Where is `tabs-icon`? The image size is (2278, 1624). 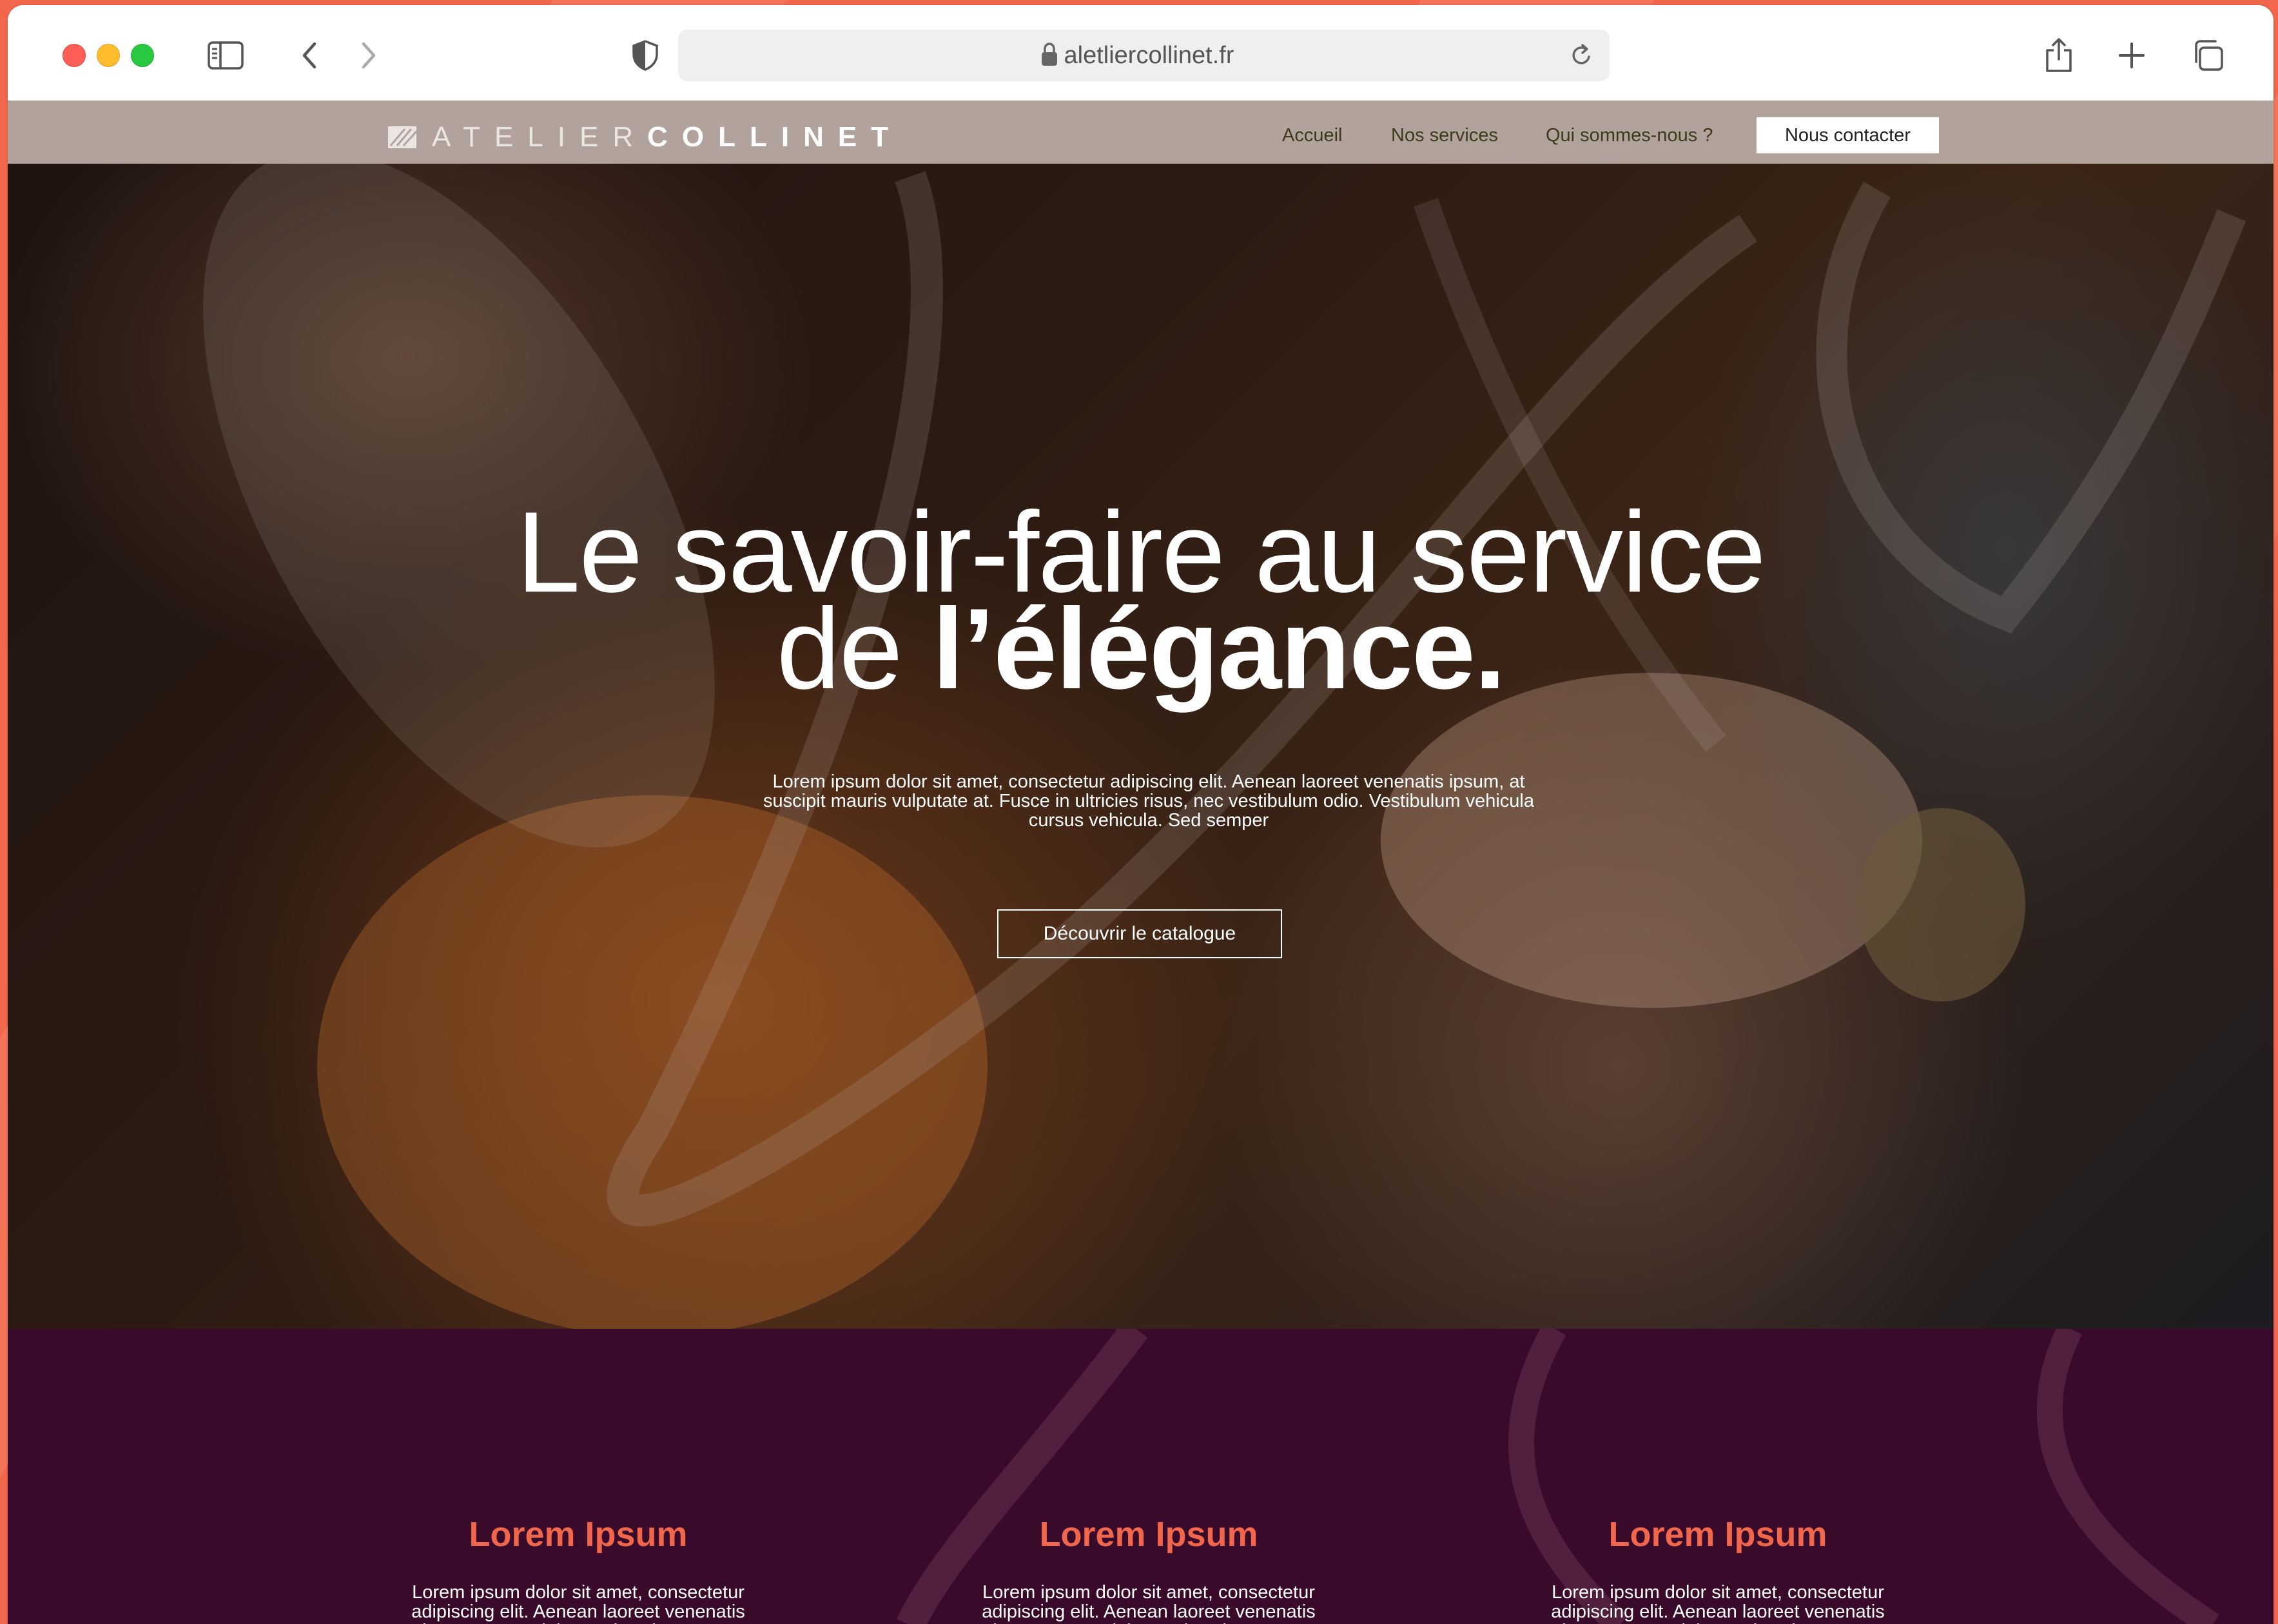
tabs-icon is located at coordinates (2208, 55).